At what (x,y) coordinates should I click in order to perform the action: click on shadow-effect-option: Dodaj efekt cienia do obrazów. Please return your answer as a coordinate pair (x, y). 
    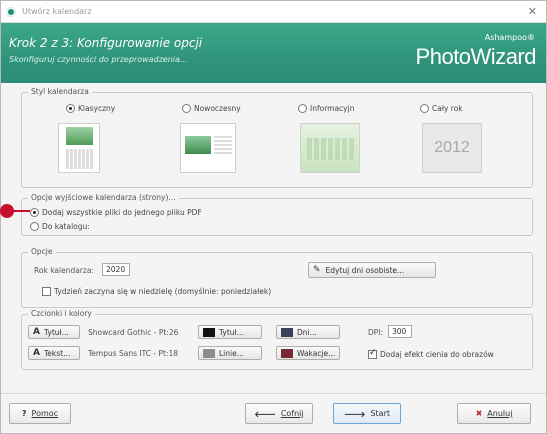
    Looking at the image, I should click on (431, 353).